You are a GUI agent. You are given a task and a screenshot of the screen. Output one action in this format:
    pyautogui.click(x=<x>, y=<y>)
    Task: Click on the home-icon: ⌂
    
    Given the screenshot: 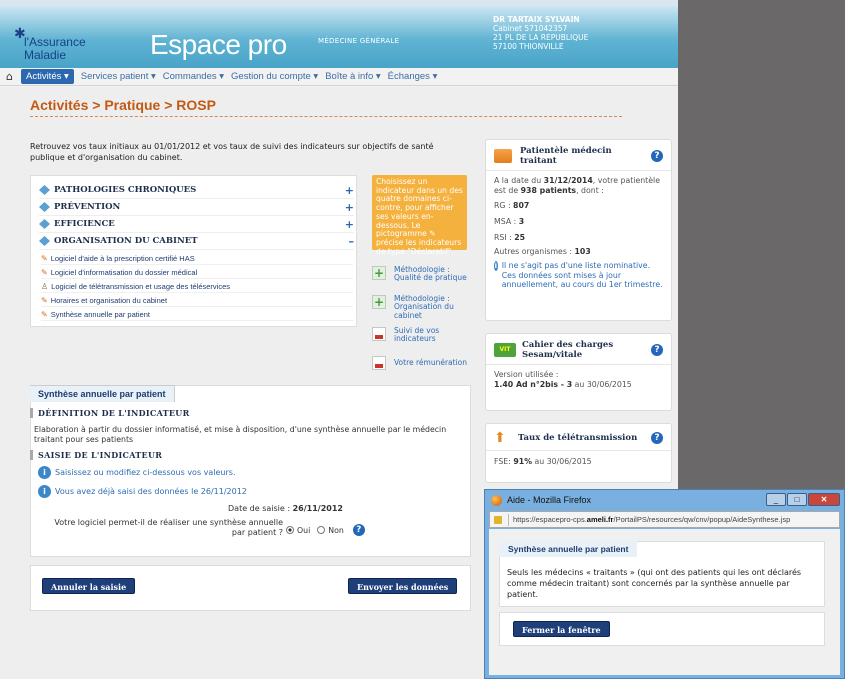 What is the action you would take?
    pyautogui.click(x=9, y=76)
    